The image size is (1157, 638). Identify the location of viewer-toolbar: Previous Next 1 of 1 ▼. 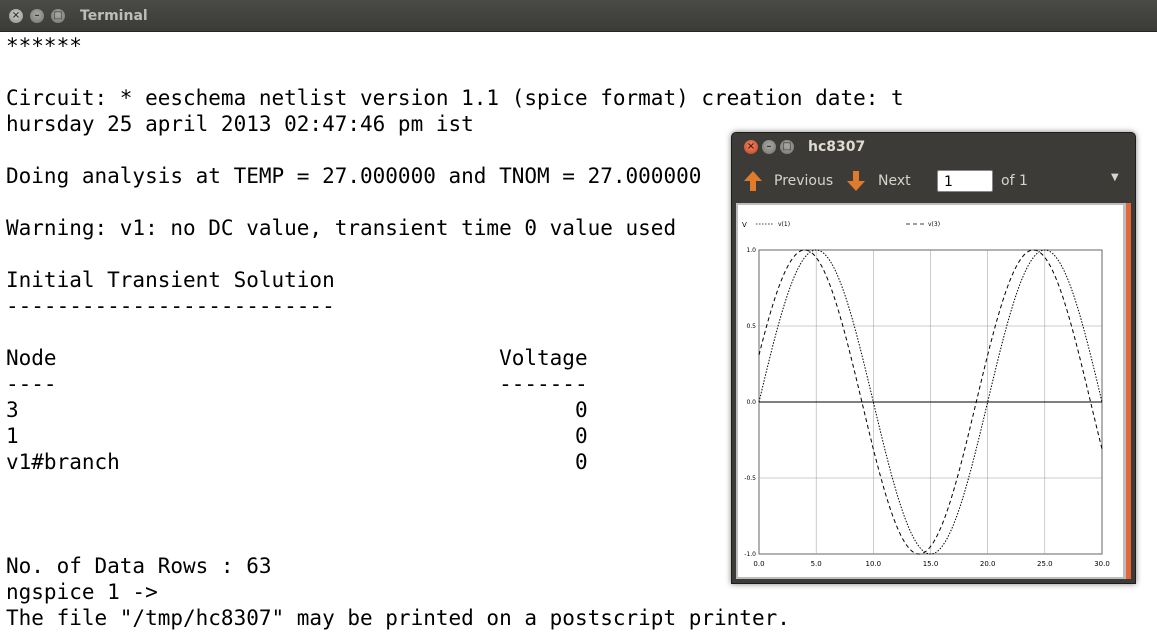
(933, 182).